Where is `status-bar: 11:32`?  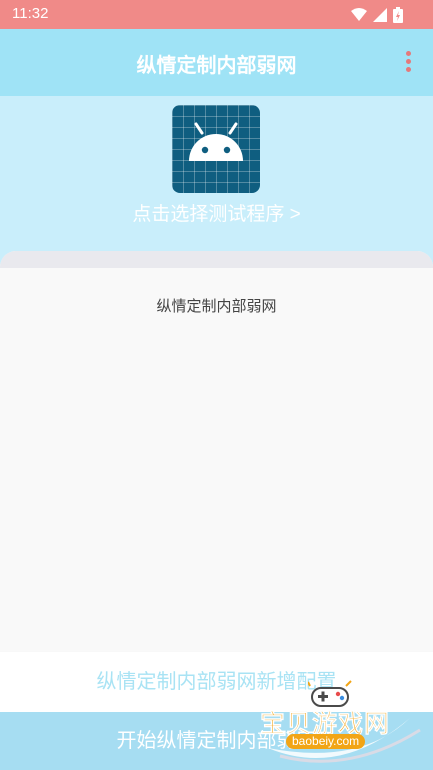 status-bar: 11:32 is located at coordinates (216, 14).